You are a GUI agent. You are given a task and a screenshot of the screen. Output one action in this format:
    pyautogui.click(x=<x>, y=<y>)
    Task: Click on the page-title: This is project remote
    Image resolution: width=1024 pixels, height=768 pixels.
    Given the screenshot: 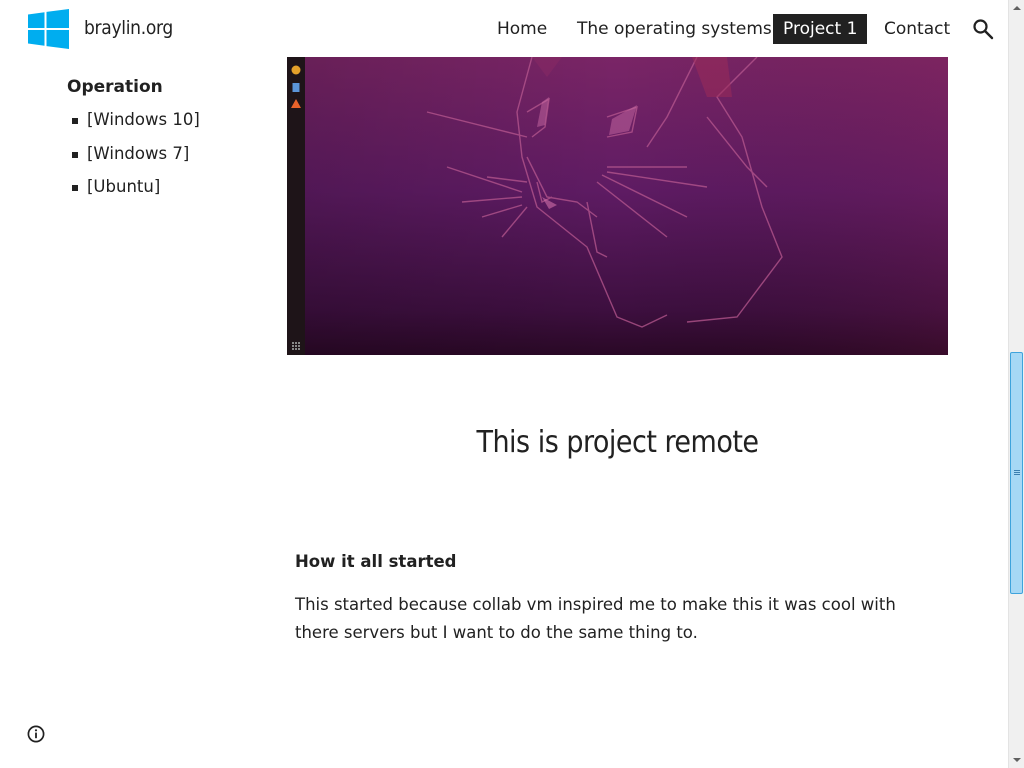 What is the action you would take?
    pyautogui.click(x=617, y=442)
    